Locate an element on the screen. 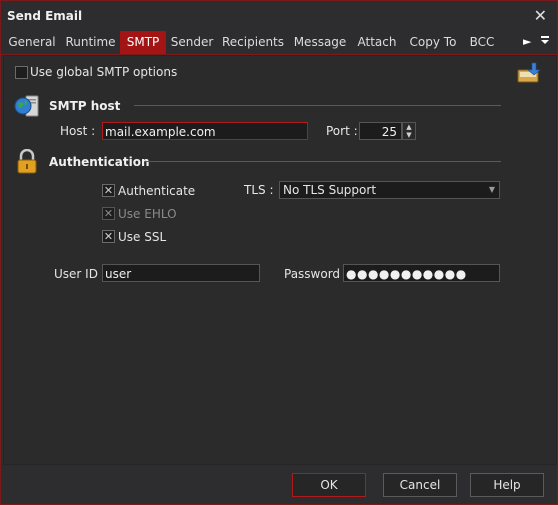 Image resolution: width=558 pixels, height=505 pixels. tab-general: General is located at coordinates (32, 42).